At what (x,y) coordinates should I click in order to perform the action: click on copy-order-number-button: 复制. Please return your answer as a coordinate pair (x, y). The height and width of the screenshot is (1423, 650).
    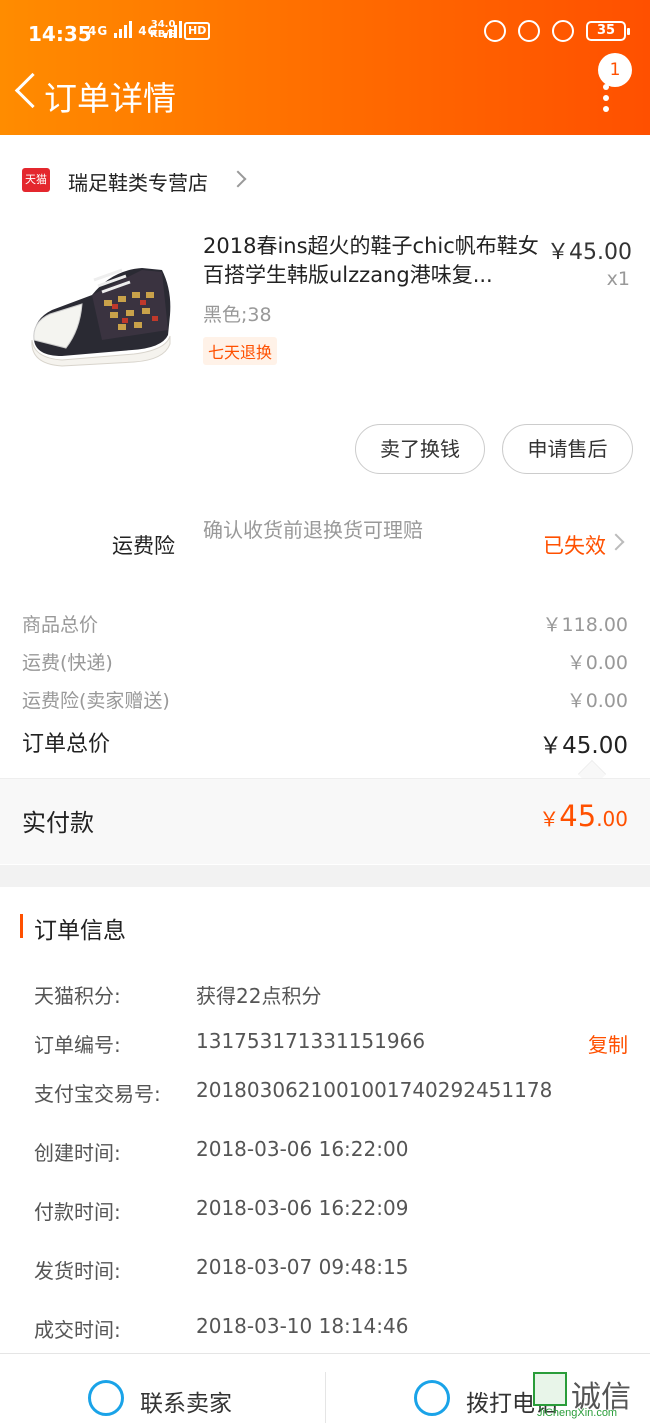
    Looking at the image, I should click on (608, 1043).